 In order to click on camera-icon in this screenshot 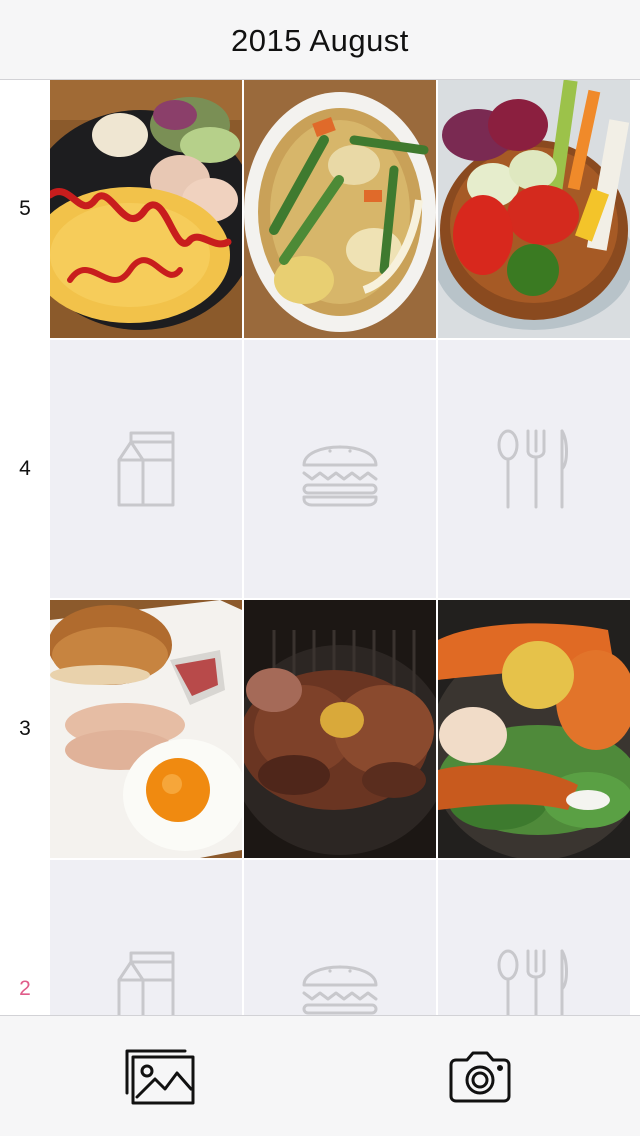, I will do `click(480, 1076)`.